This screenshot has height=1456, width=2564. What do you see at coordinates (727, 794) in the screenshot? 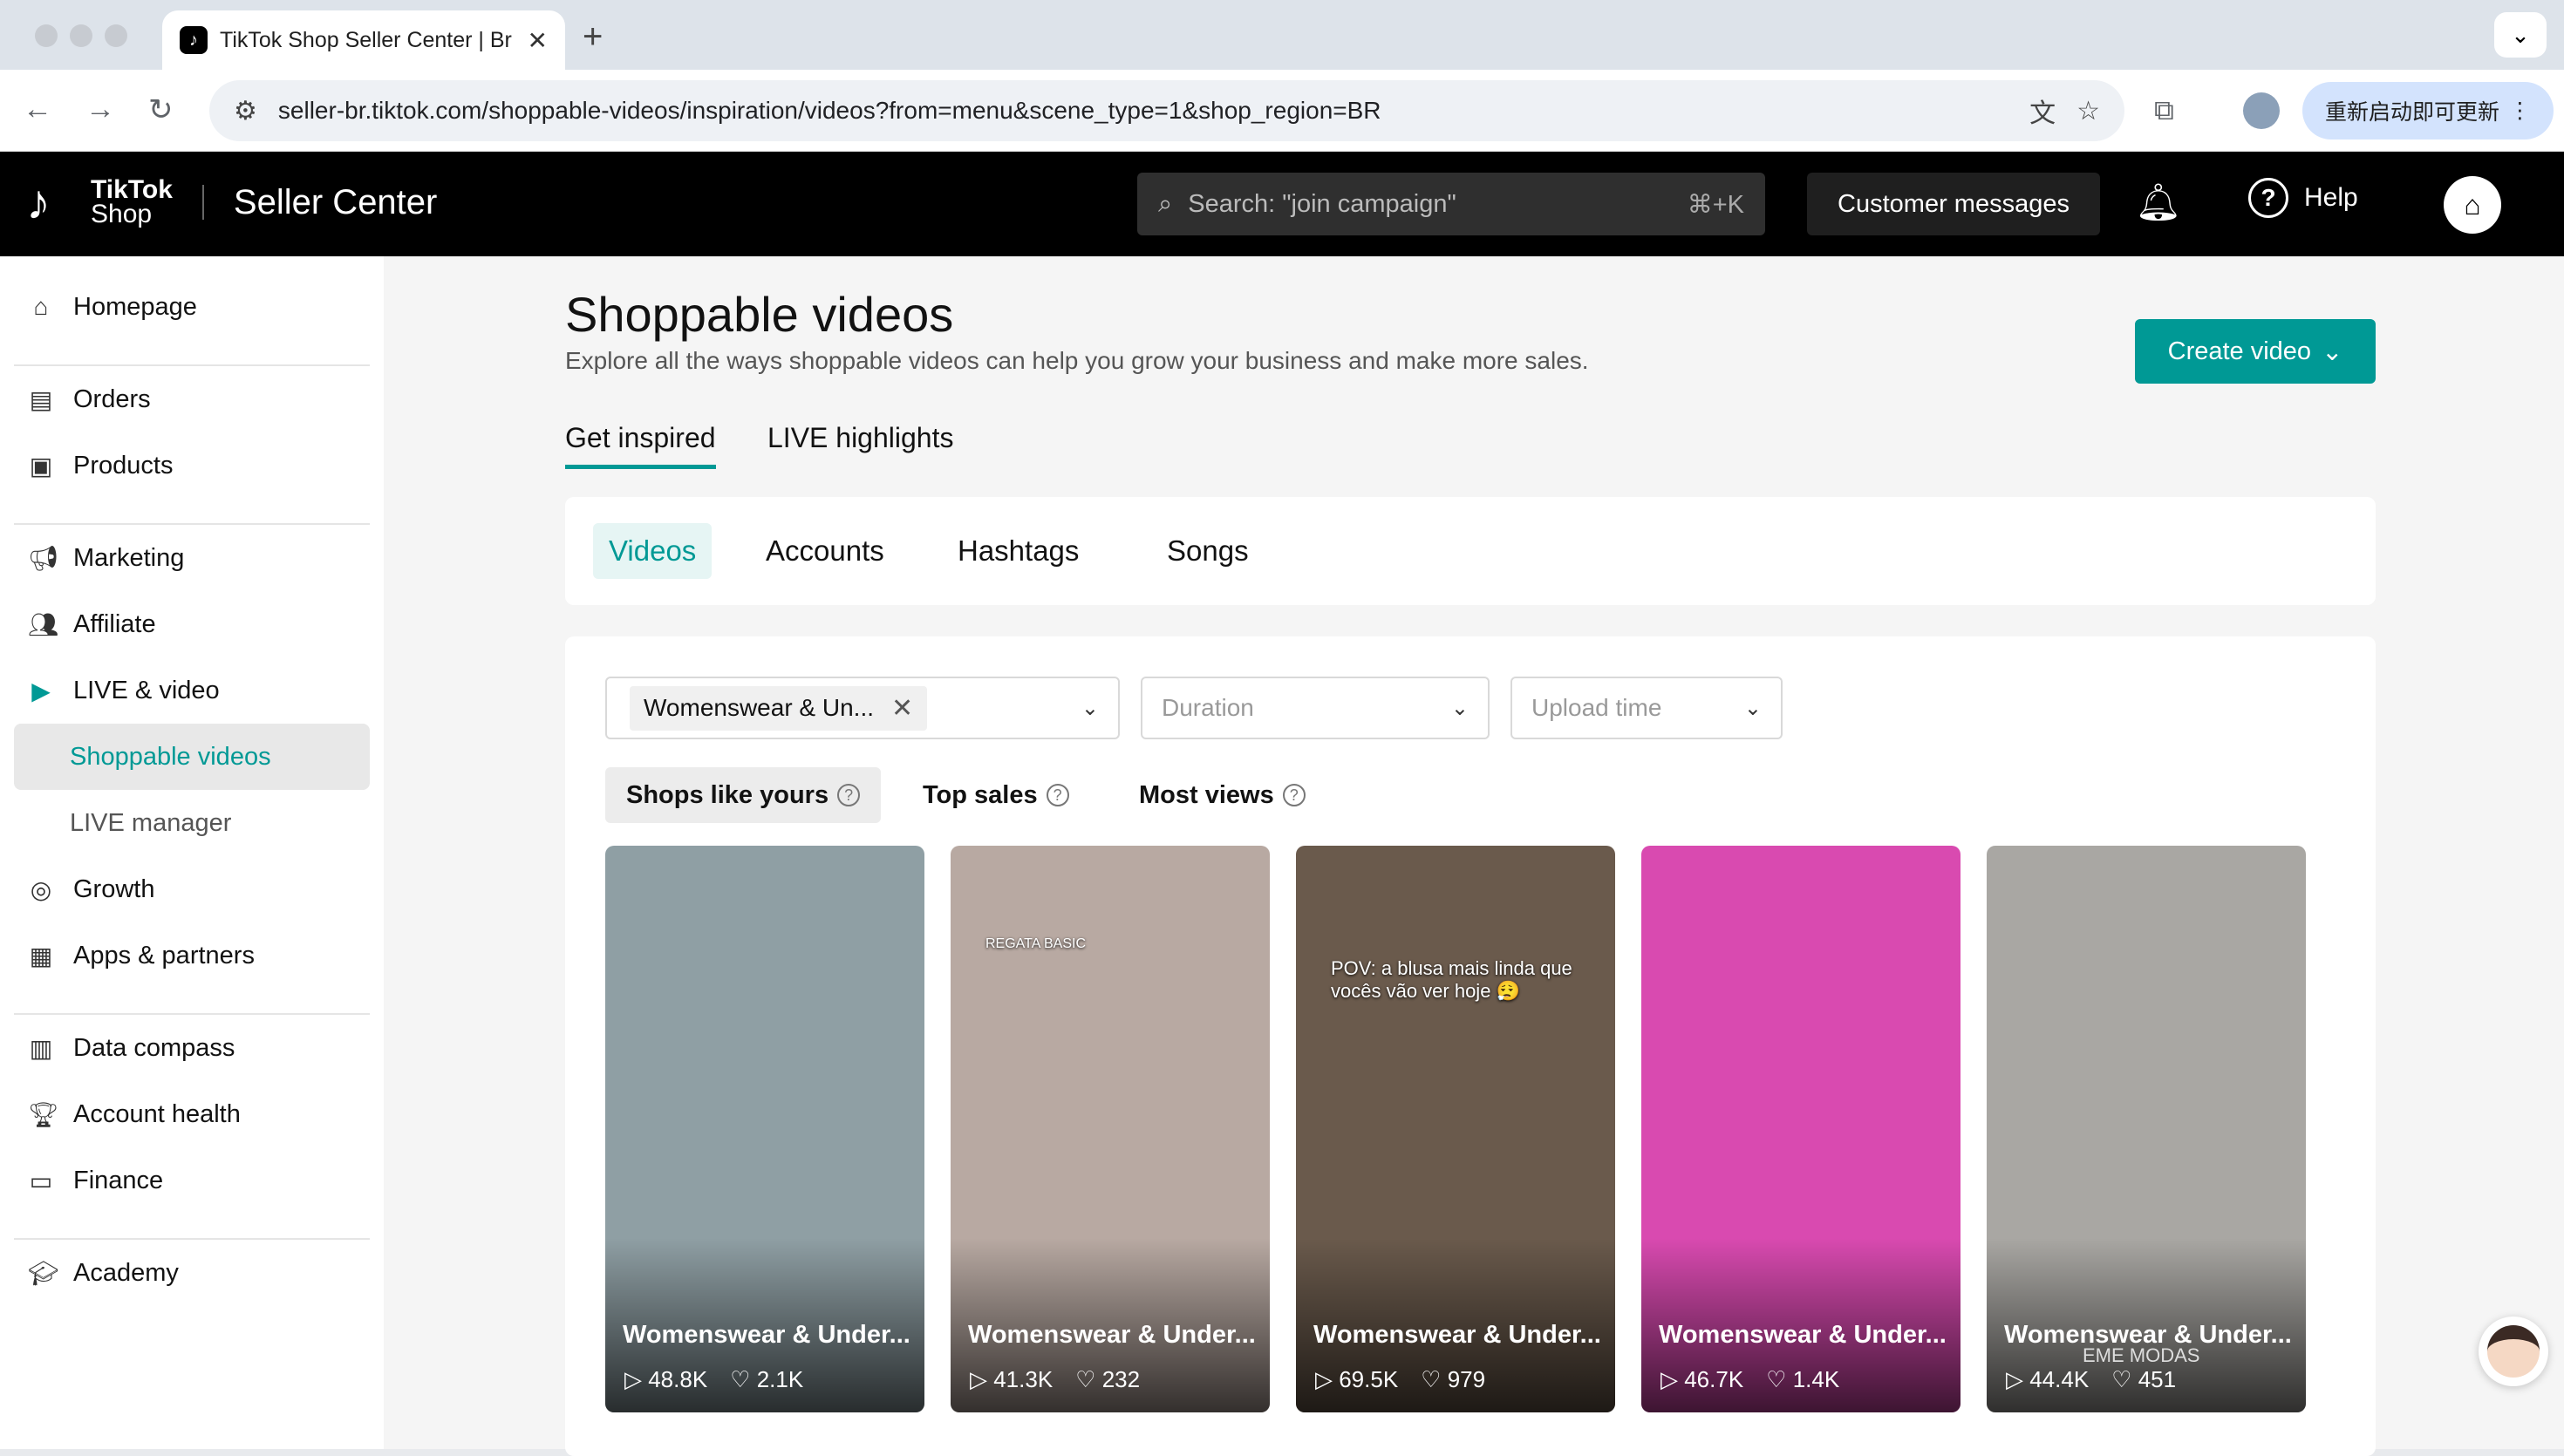
I see `sort-label: Shops like yours` at bounding box center [727, 794].